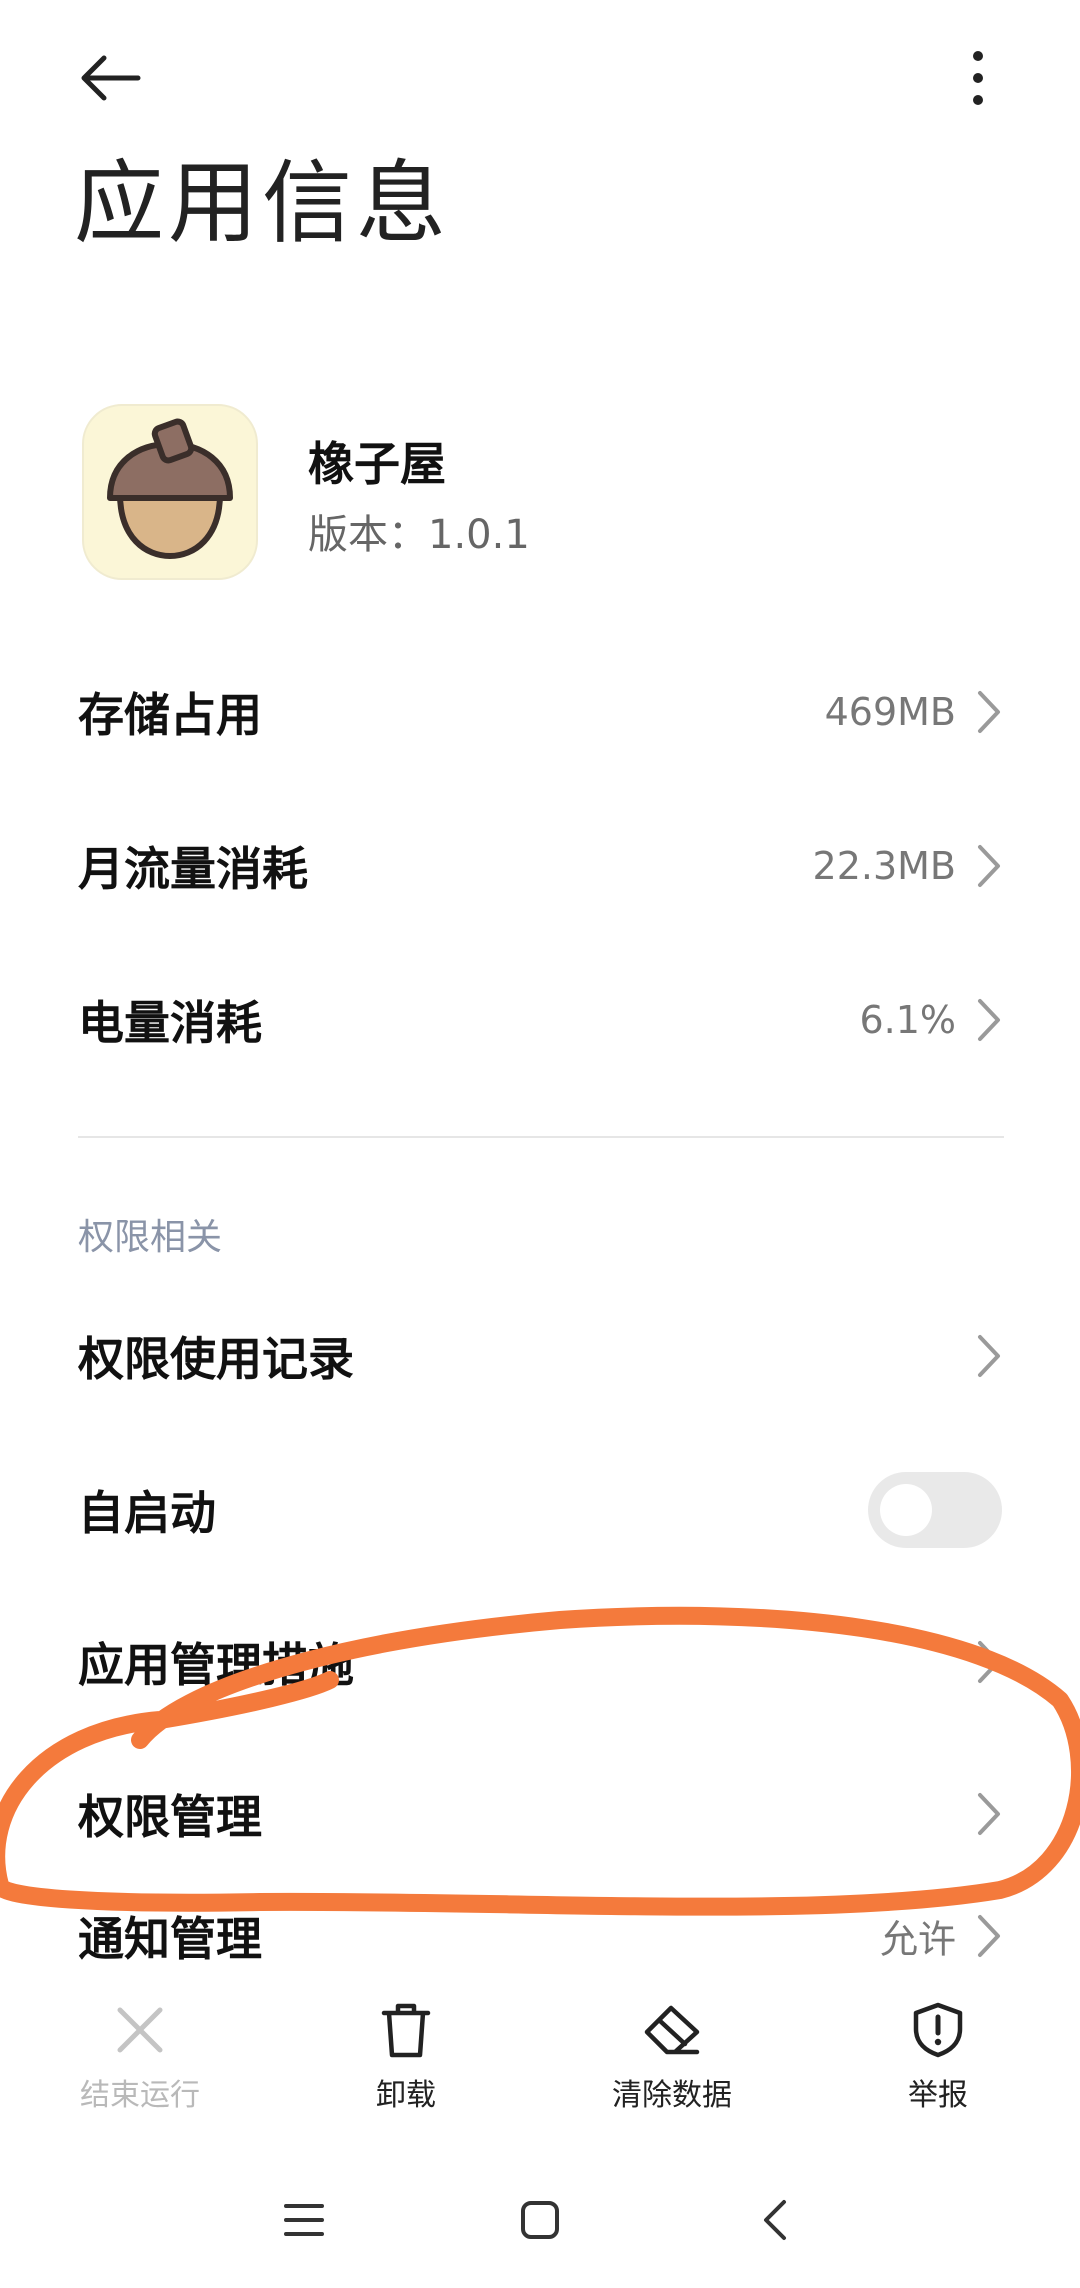 This screenshot has width=1080, height=2288. What do you see at coordinates (406, 2095) in the screenshot?
I see `action-label: 卸载` at bounding box center [406, 2095].